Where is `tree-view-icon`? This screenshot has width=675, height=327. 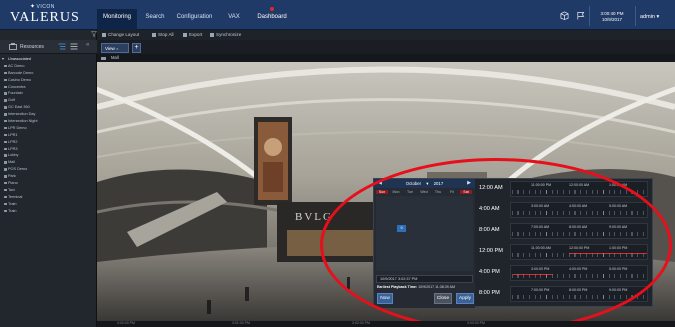
tree-view-icon is located at coordinates (62, 46).